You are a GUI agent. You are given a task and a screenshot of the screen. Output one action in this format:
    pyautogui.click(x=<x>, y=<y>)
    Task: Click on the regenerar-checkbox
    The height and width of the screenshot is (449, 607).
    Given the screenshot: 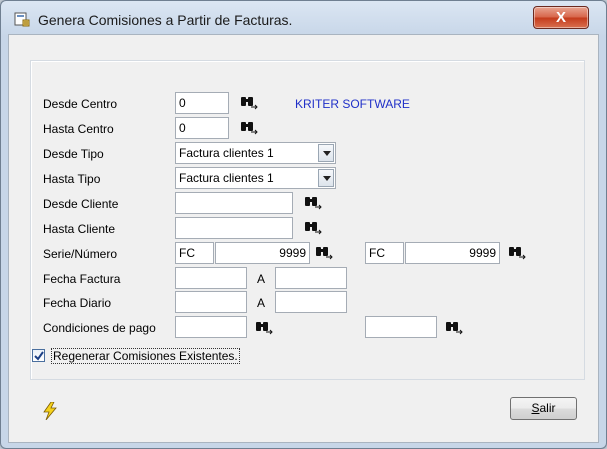 What is the action you would take?
    pyautogui.click(x=38, y=355)
    